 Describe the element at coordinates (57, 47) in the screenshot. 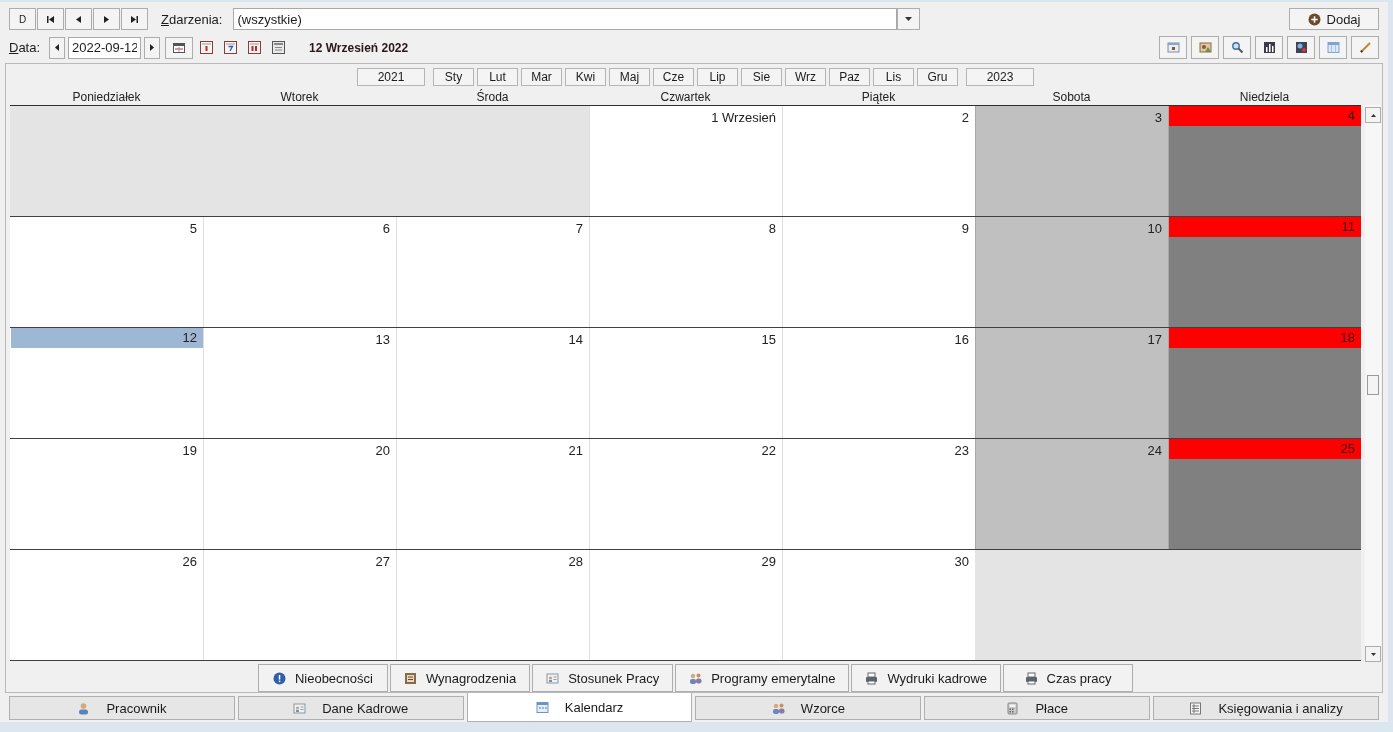

I see `prev-date-button` at that location.